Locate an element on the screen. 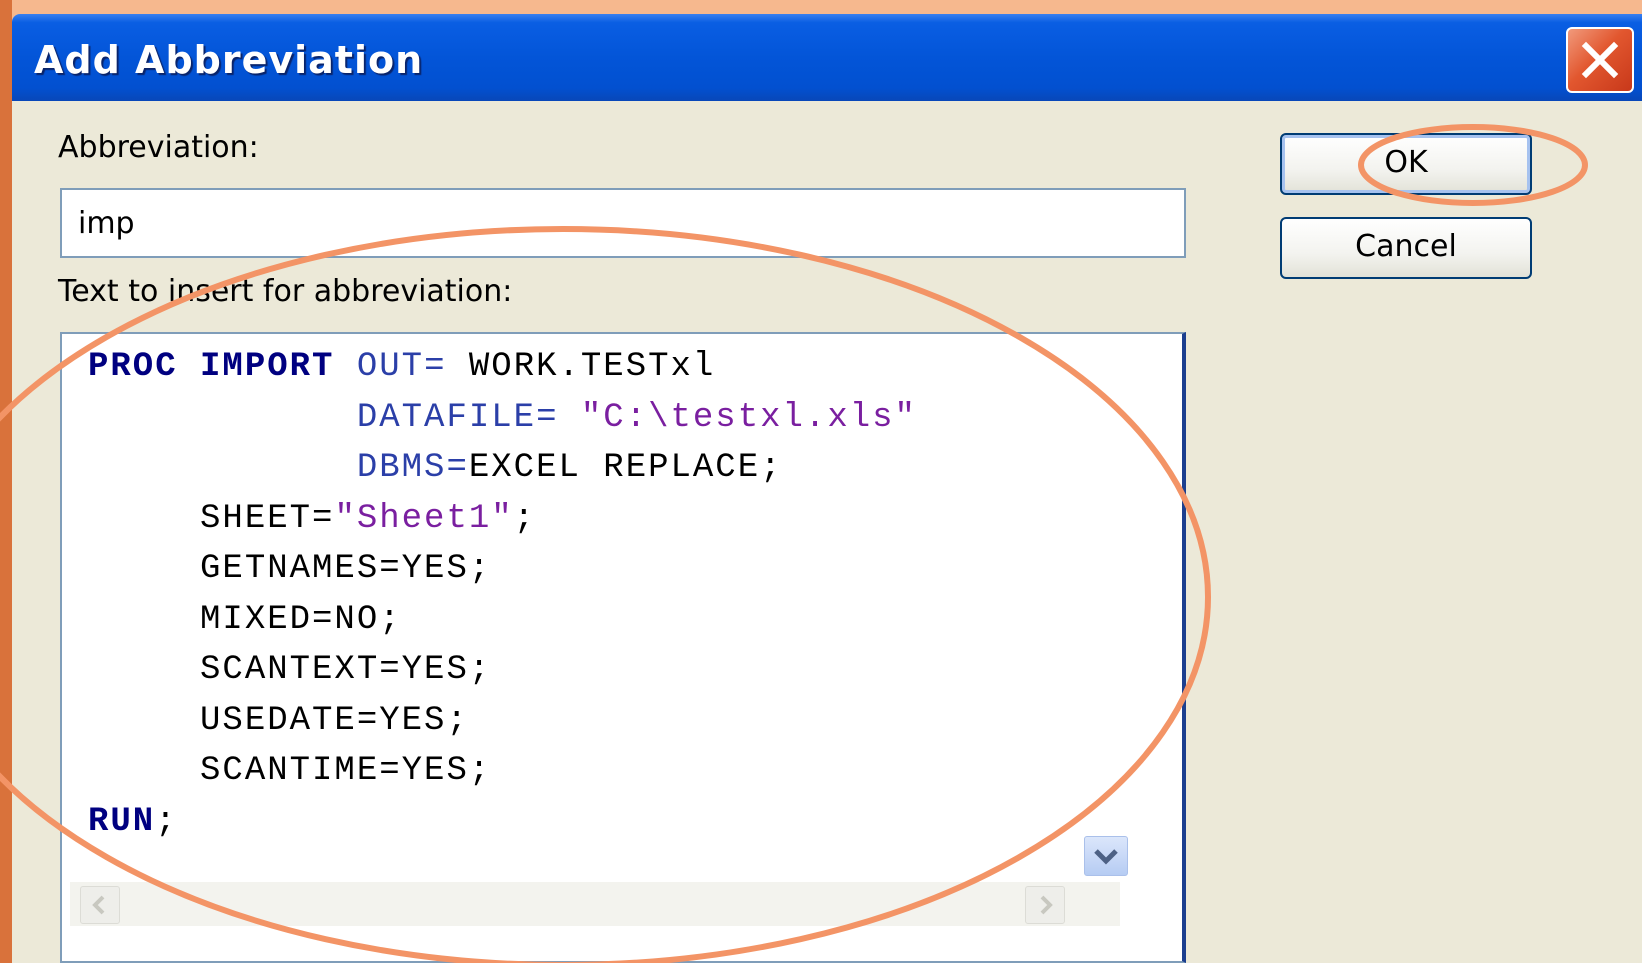  chevron-left-icon is located at coordinates (98, 905).